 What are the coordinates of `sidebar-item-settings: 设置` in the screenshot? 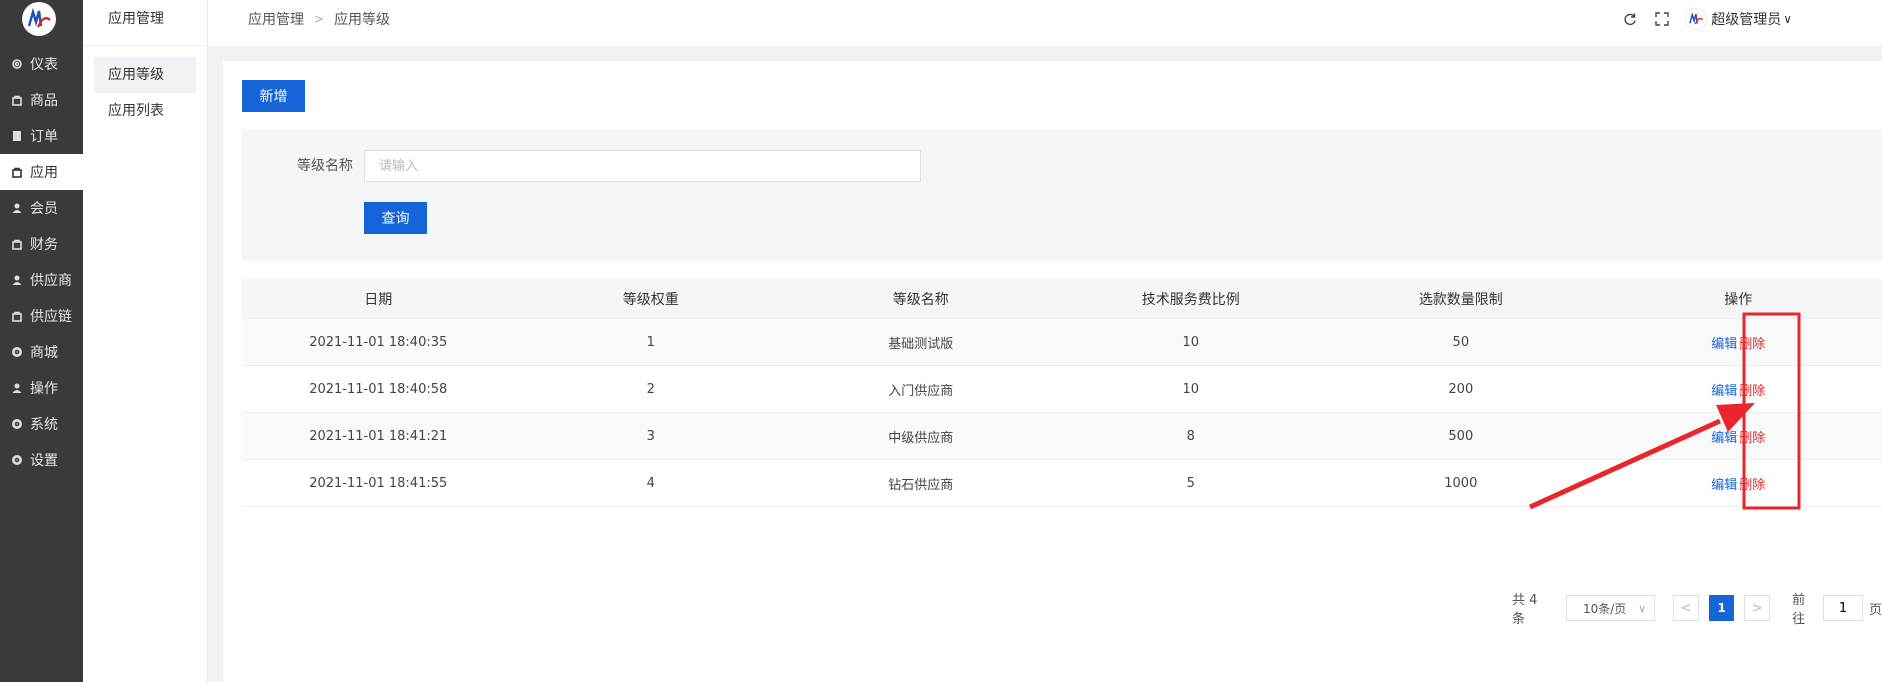 It's located at (41, 460).